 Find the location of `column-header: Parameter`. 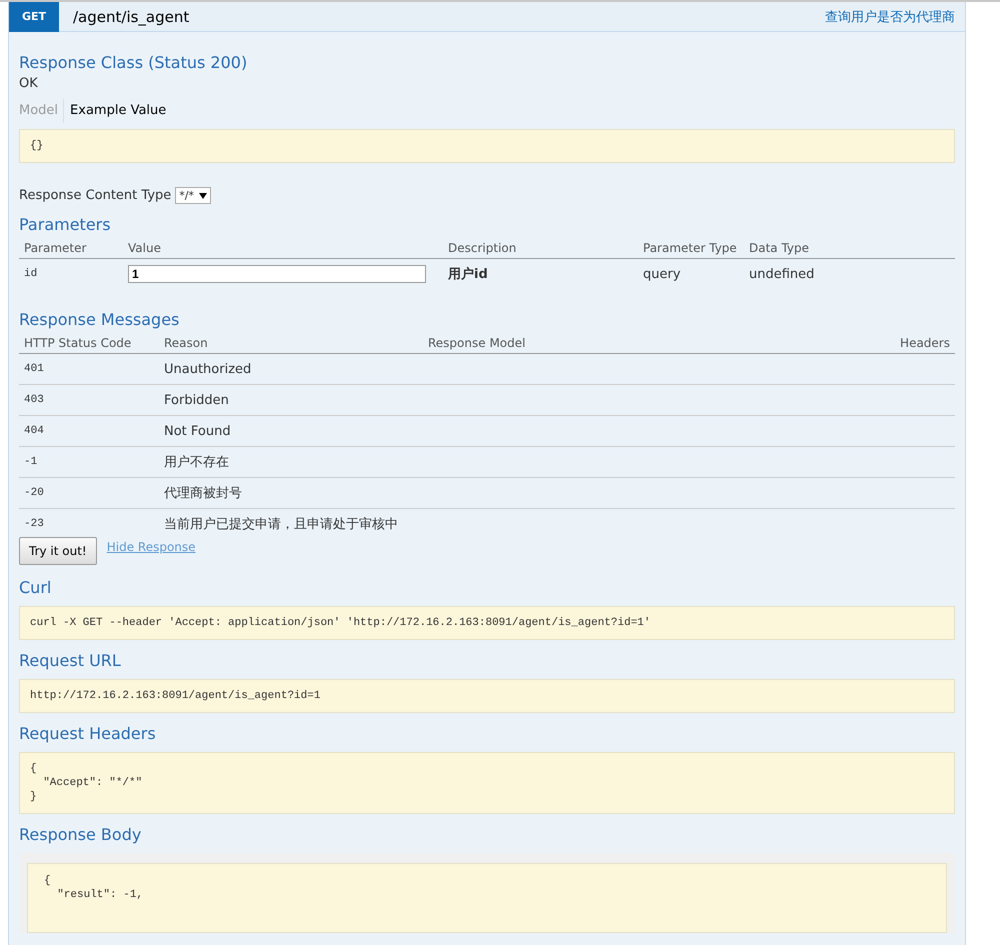

column-header: Parameter is located at coordinates (71, 248).